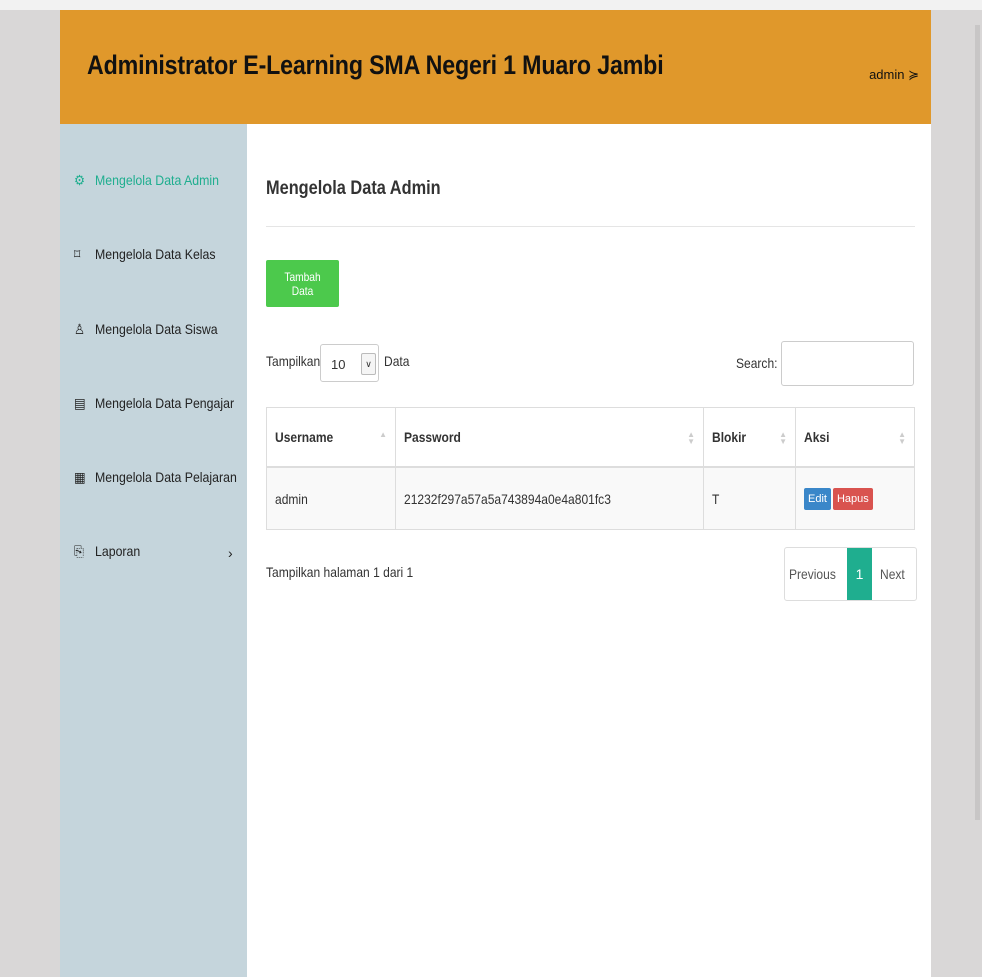  I want to click on edit-button: Edit, so click(817, 498).